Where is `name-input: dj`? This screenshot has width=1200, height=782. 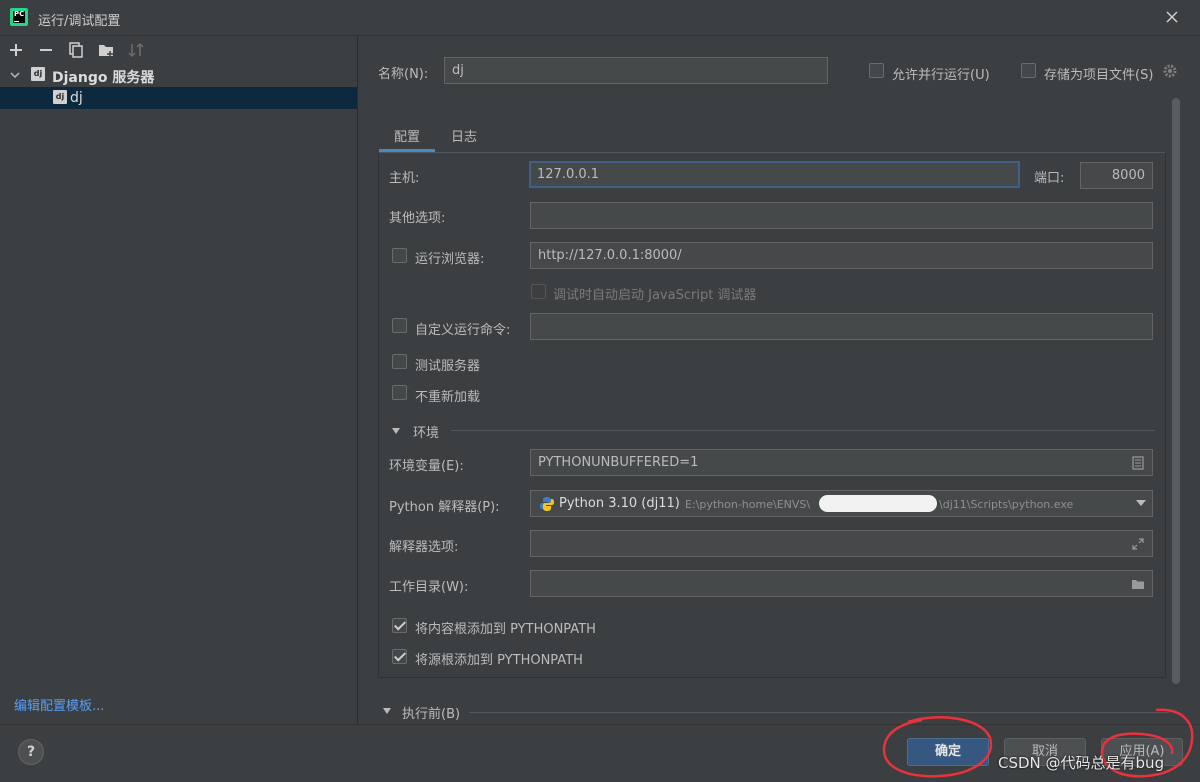
name-input: dj is located at coordinates (636, 70).